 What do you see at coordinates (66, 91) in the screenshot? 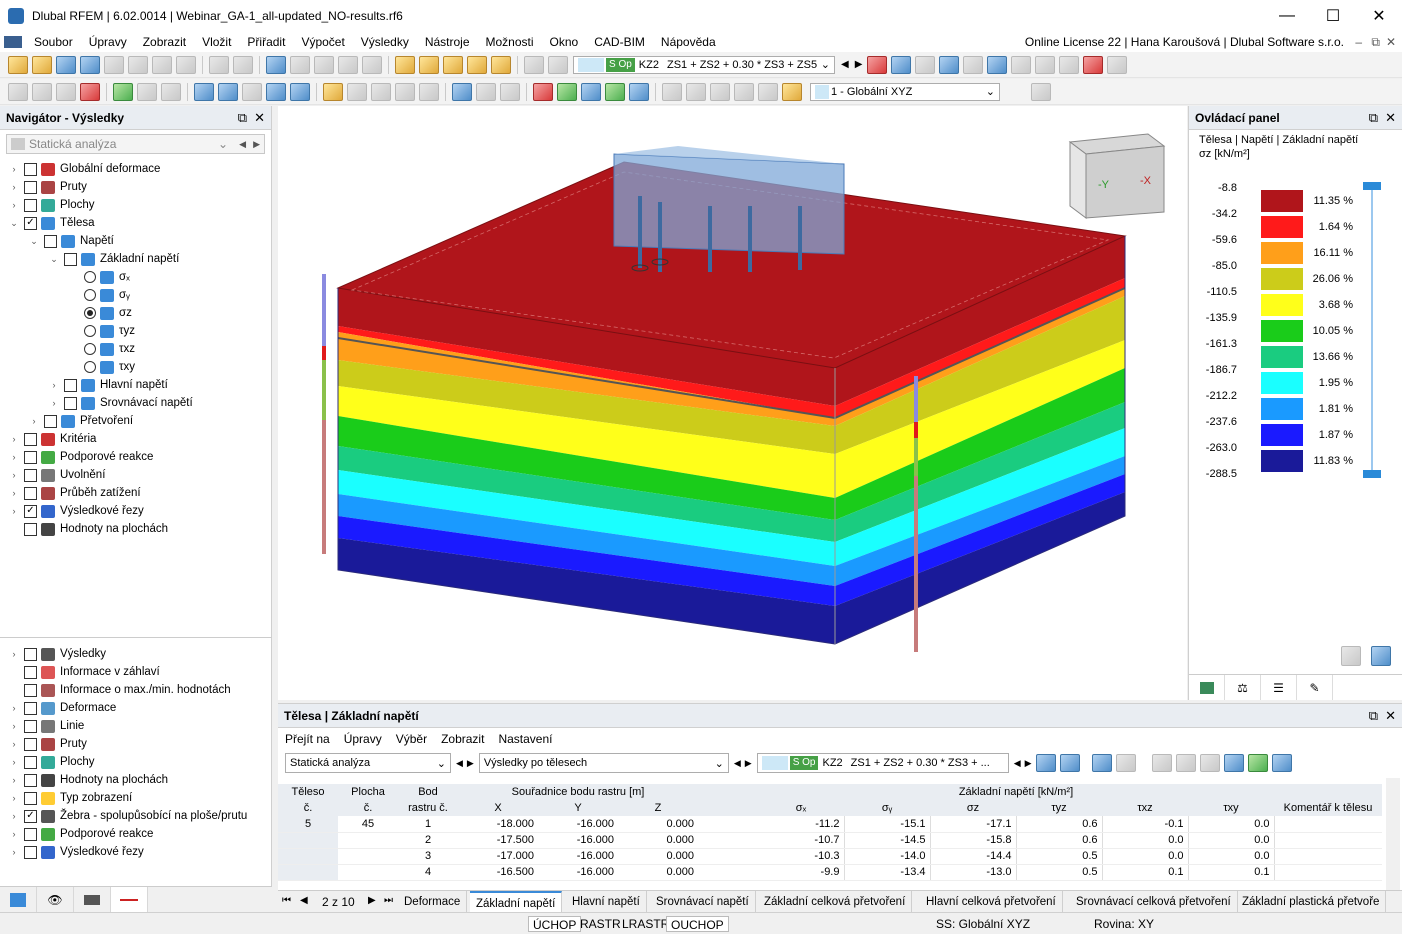
I see `member-icon` at bounding box center [66, 91].